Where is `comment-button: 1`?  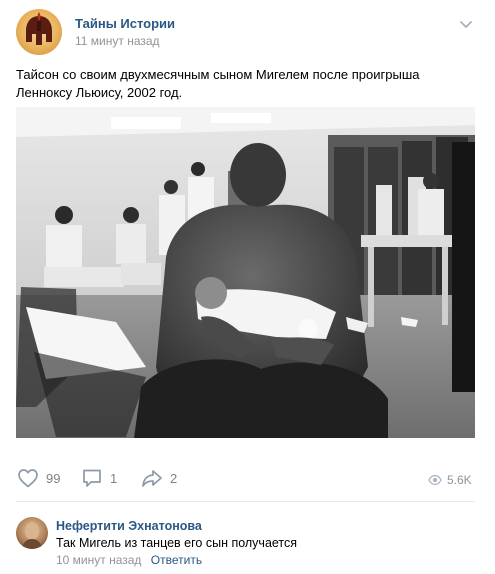 comment-button: 1 is located at coordinates (98, 478).